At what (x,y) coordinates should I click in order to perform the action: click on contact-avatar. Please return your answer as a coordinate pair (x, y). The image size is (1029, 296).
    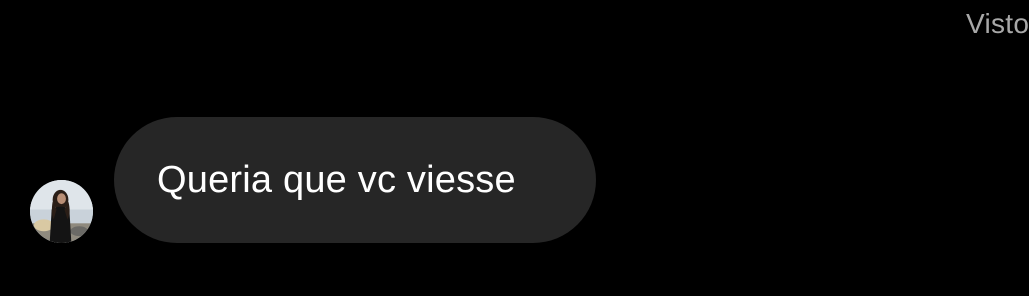
    Looking at the image, I should click on (61, 211).